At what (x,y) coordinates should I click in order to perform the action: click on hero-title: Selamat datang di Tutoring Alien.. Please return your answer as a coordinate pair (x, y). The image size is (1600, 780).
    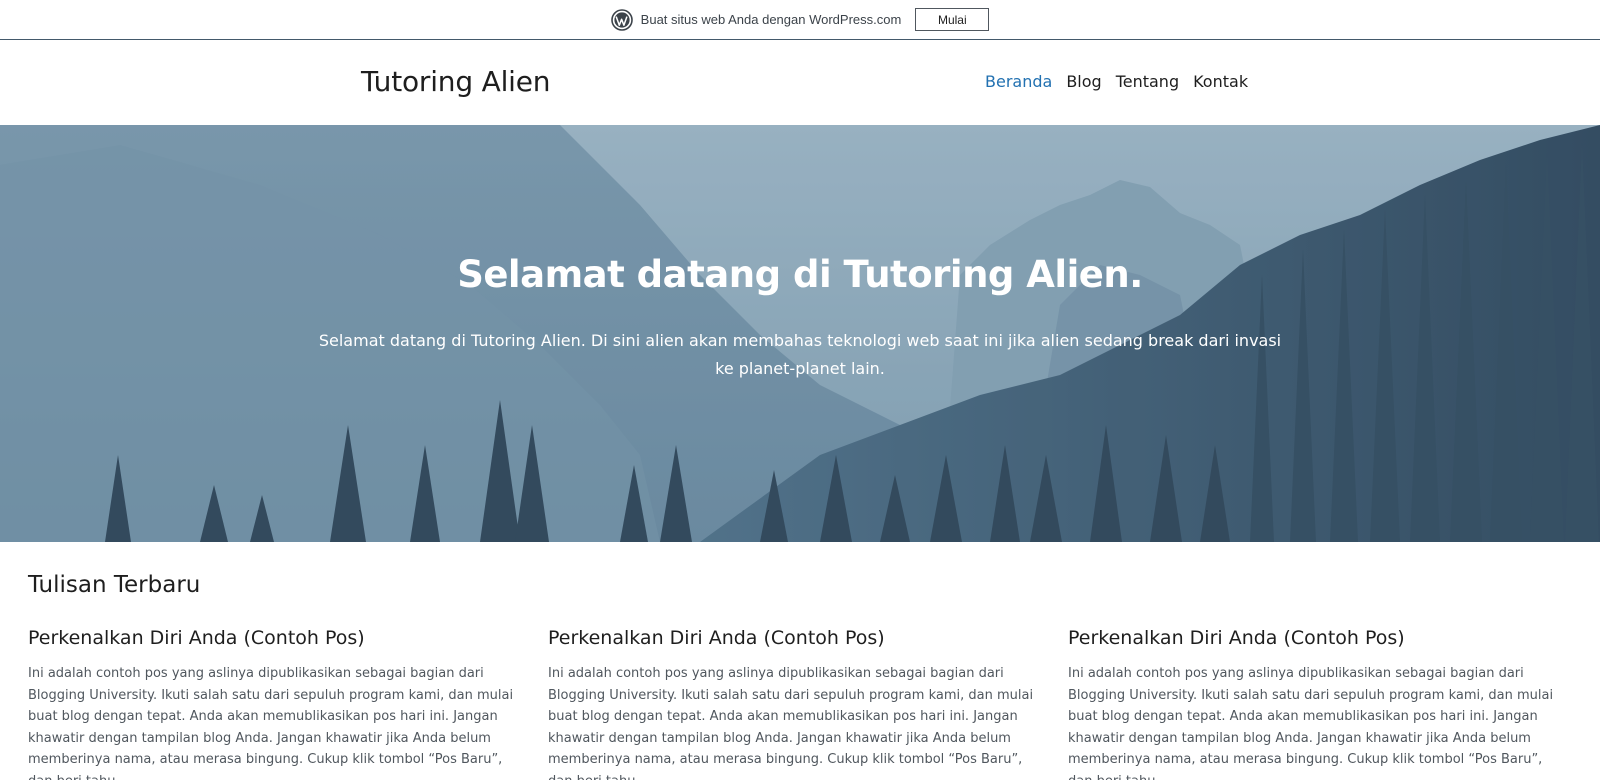
    Looking at the image, I should click on (800, 274).